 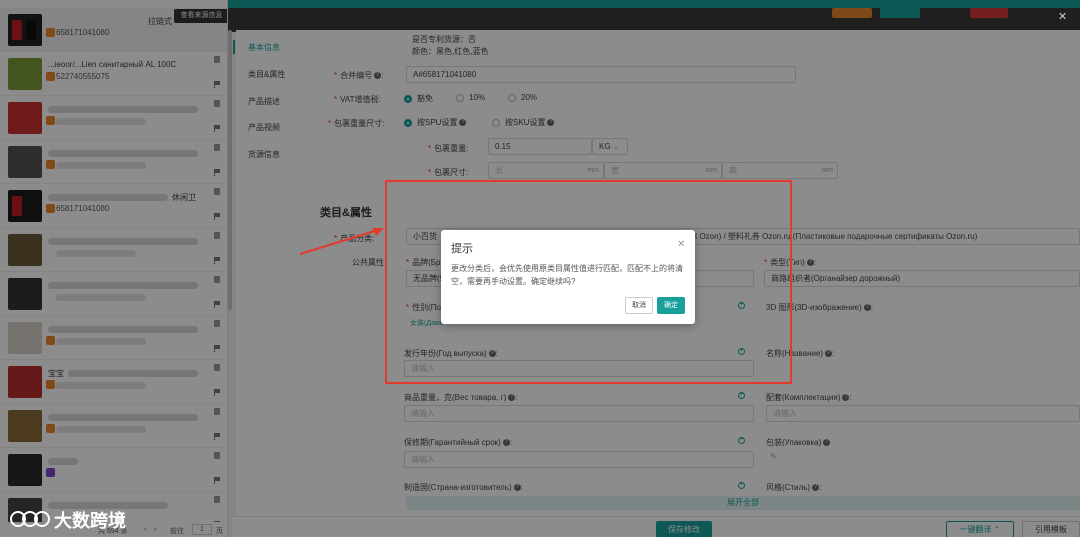 I want to click on close-icon: ✕, so click(x=681, y=244).